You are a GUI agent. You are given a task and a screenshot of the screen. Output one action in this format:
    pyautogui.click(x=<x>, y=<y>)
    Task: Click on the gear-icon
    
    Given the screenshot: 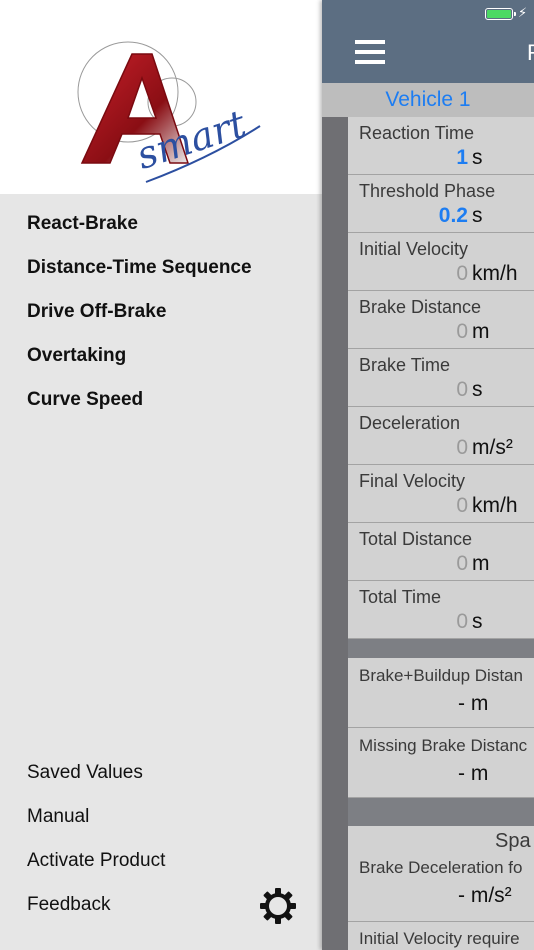 What is the action you would take?
    pyautogui.click(x=278, y=906)
    